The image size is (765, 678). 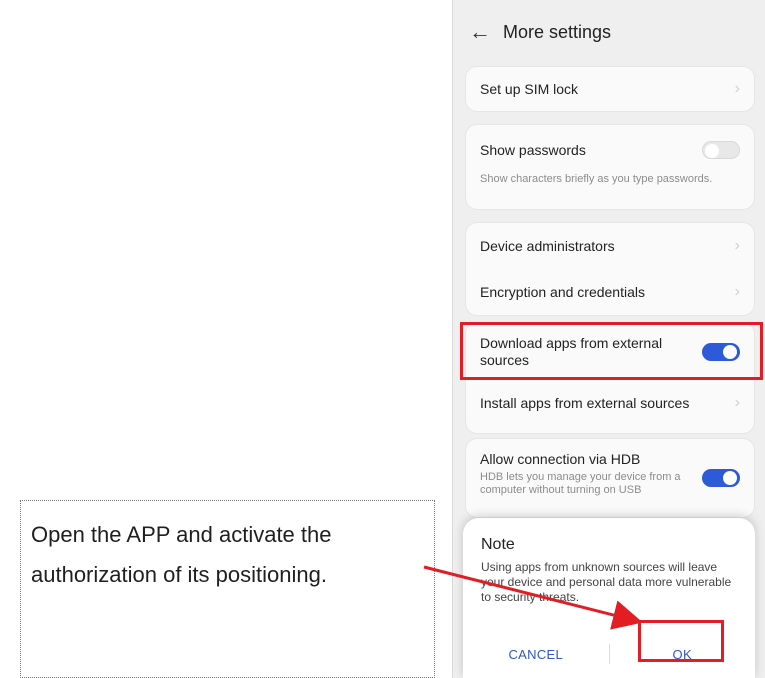 What do you see at coordinates (498, 544) in the screenshot?
I see `dialog-title: Note` at bounding box center [498, 544].